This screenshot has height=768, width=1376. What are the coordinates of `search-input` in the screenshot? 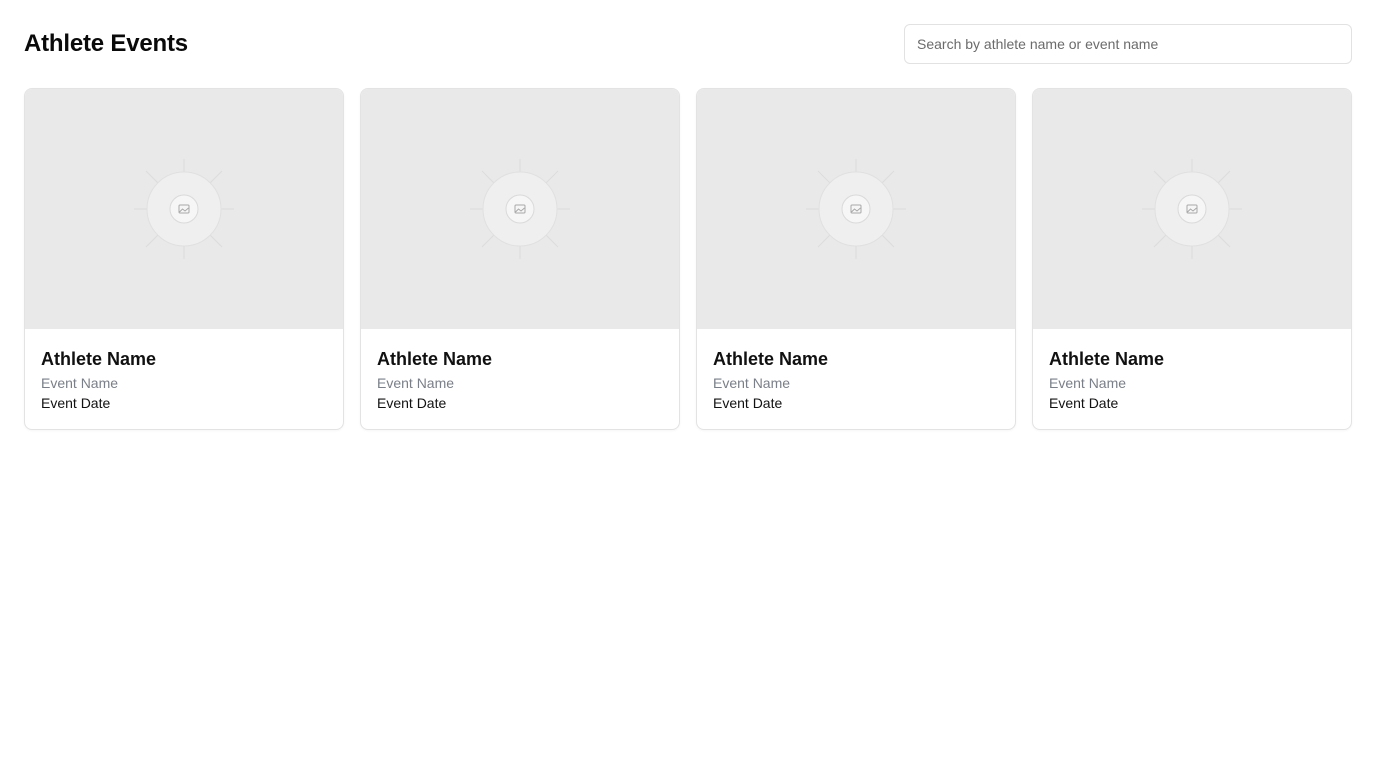 It's located at (1128, 44).